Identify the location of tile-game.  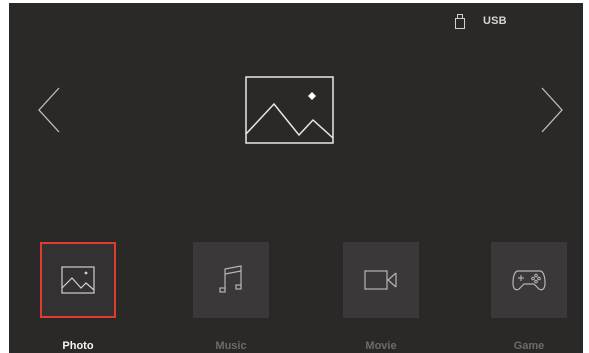
(529, 280).